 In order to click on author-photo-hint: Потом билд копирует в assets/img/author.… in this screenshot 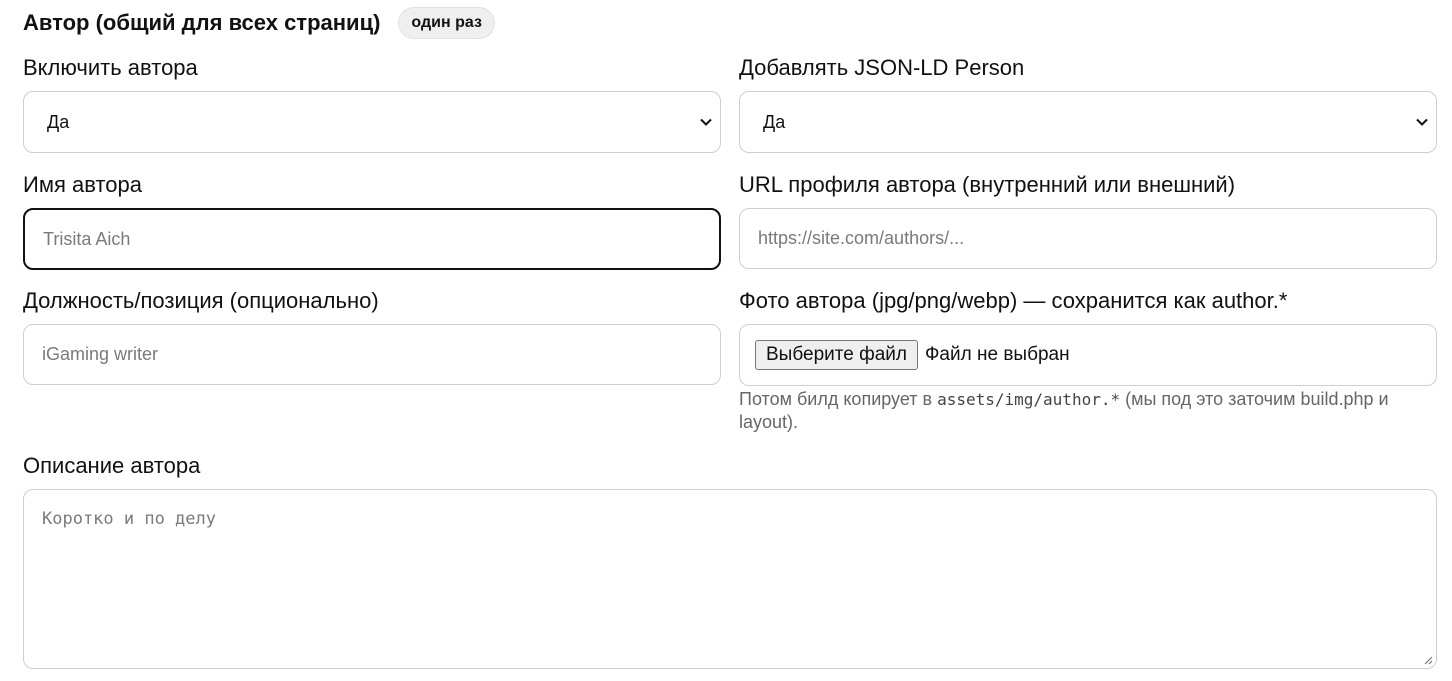, I will do `click(1089, 411)`.